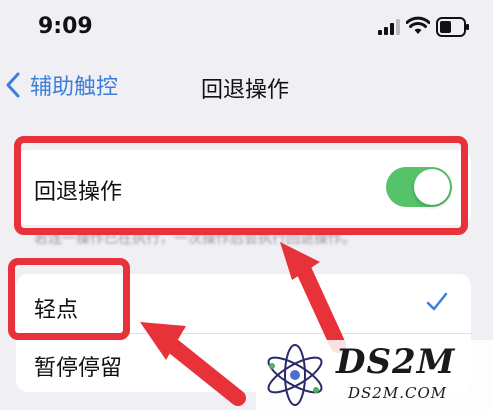 The width and height of the screenshot is (493, 410). What do you see at coordinates (13, 85) in the screenshot?
I see `chevron-left-icon` at bounding box center [13, 85].